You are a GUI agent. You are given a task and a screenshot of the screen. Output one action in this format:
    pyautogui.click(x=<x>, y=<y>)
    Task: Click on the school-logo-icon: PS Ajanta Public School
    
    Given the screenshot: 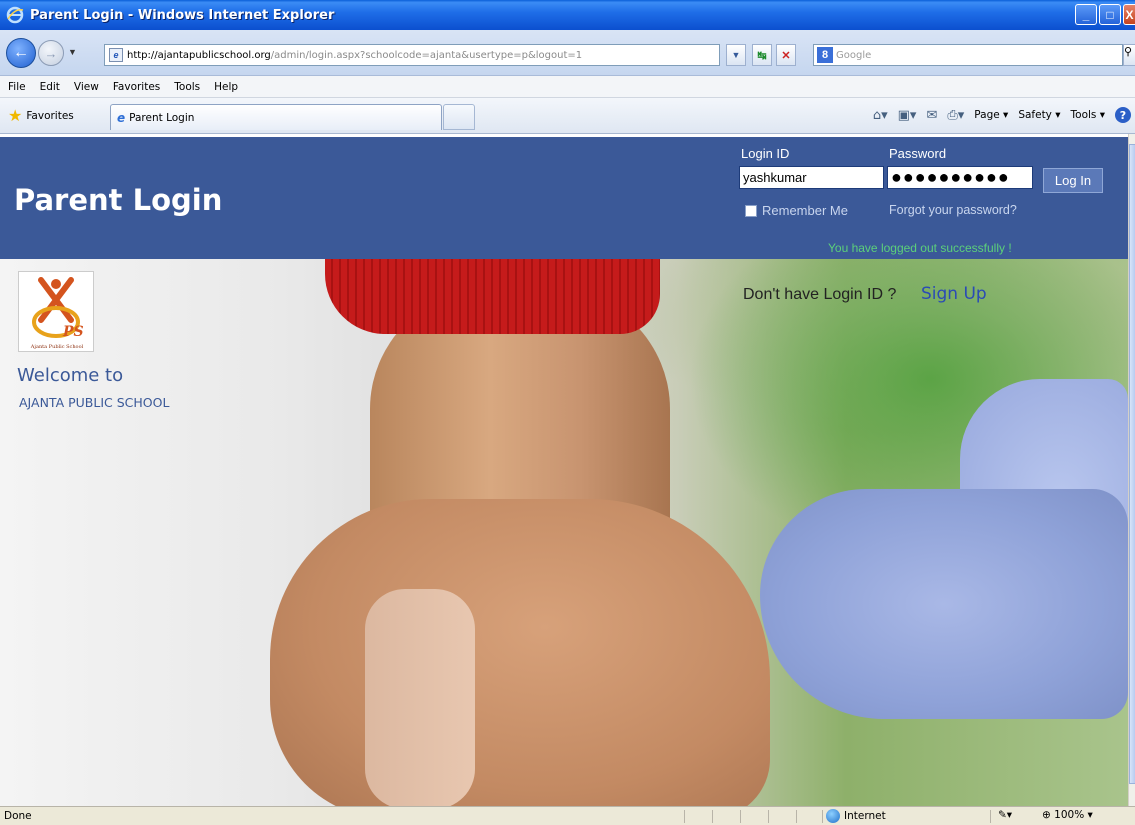 What is the action you would take?
    pyautogui.click(x=57, y=313)
    